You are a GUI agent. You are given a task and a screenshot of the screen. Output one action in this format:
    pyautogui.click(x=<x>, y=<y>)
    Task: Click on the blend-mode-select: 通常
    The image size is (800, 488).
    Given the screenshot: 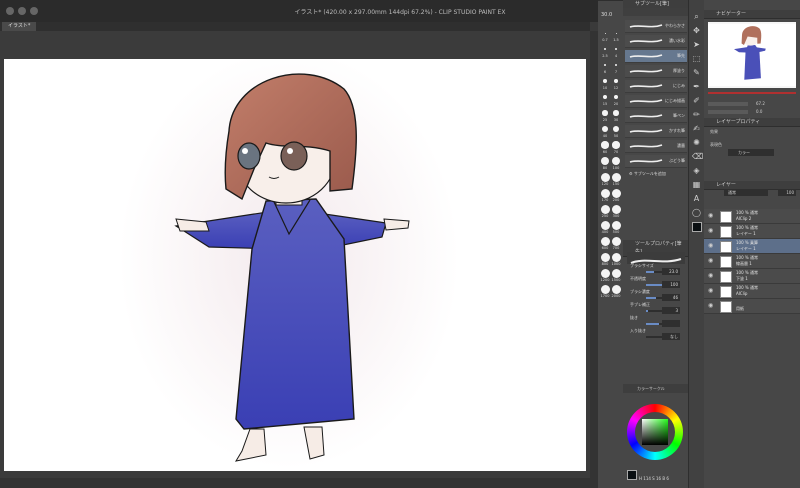 What is the action you would take?
    pyautogui.click(x=746, y=192)
    